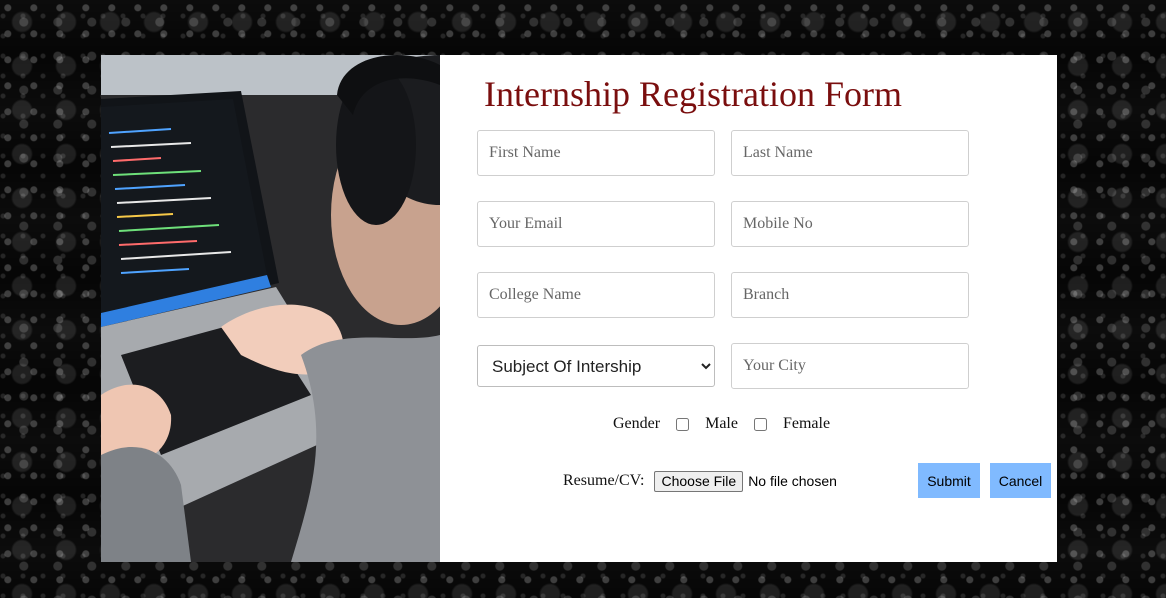  I want to click on last-name-input, so click(850, 153).